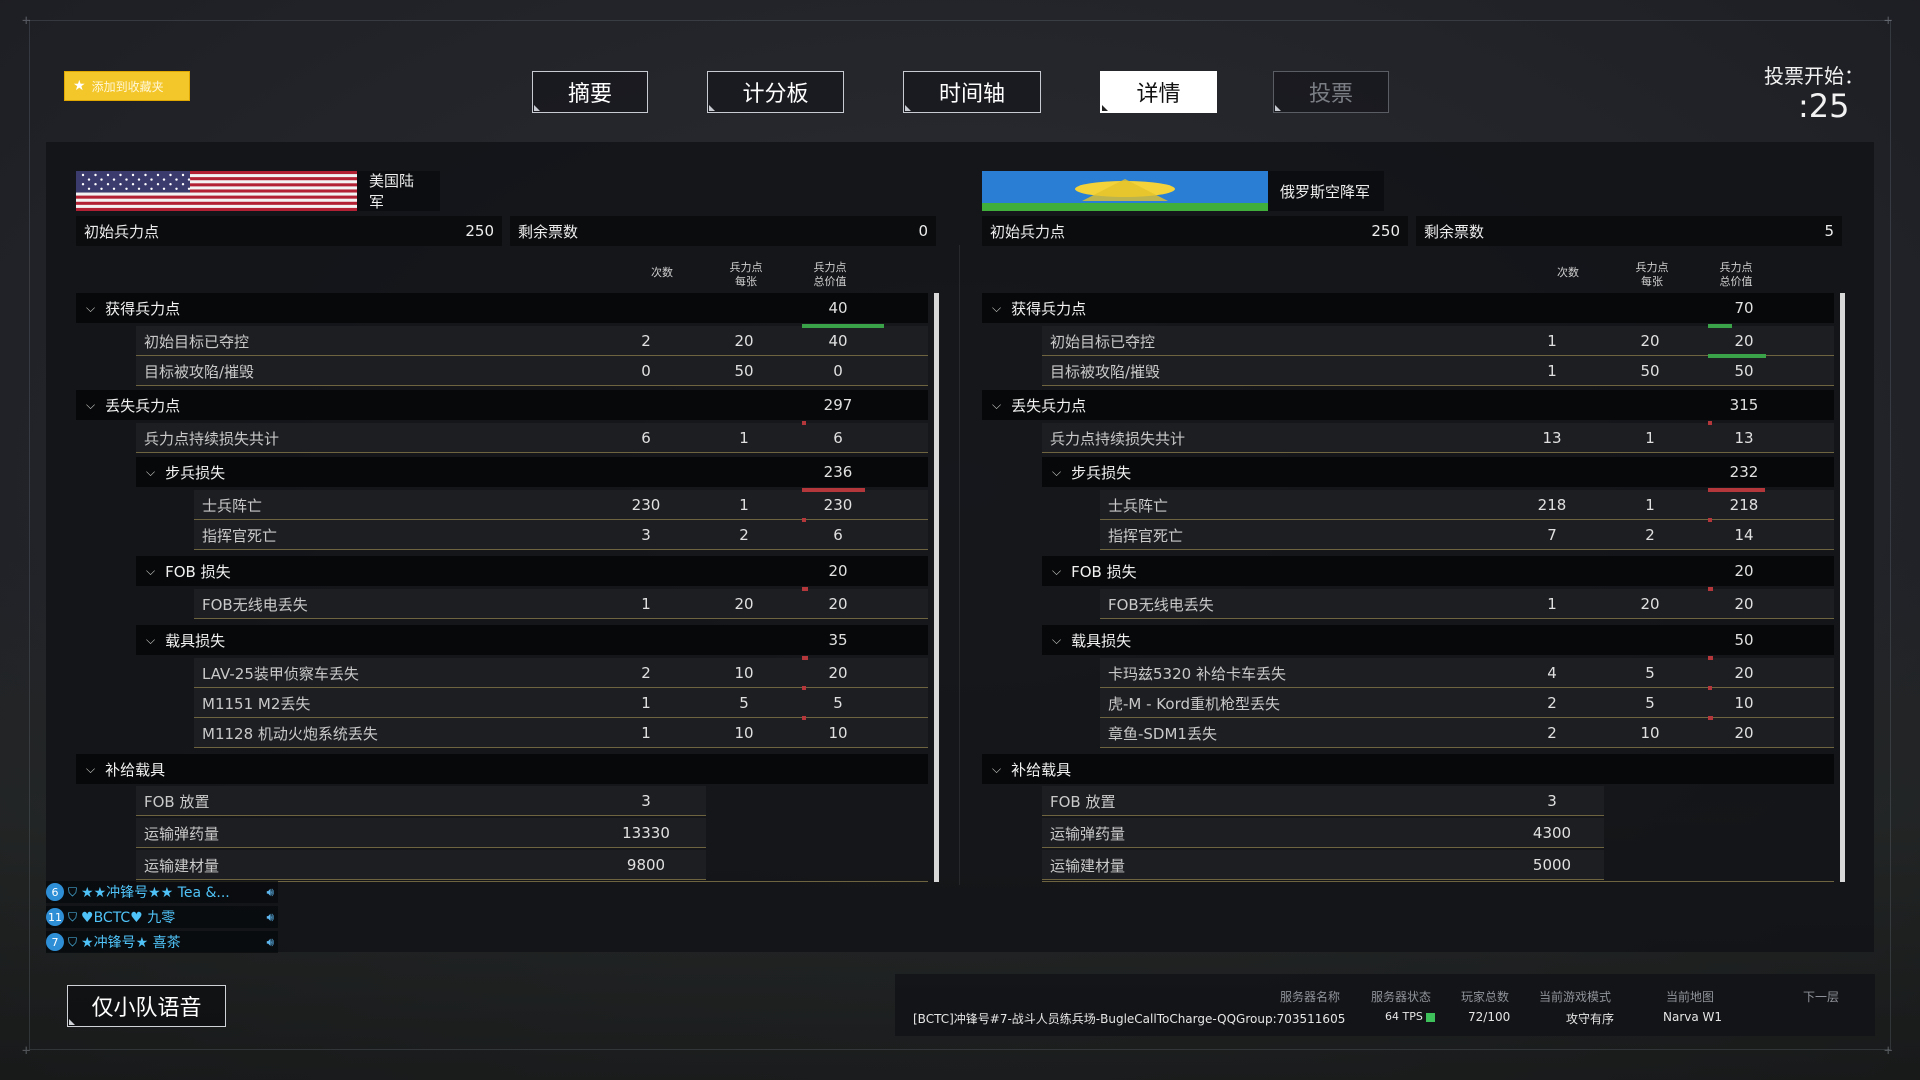 The width and height of the screenshot is (1920, 1080). What do you see at coordinates (1744, 535) in the screenshot?
I see `item-total: 14` at bounding box center [1744, 535].